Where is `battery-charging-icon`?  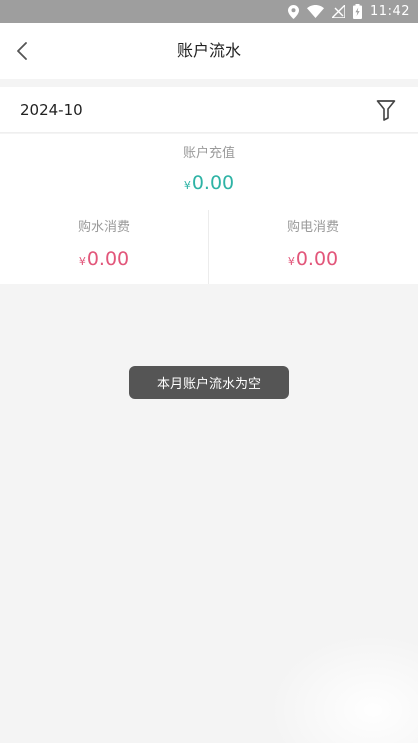
battery-charging-icon is located at coordinates (358, 11).